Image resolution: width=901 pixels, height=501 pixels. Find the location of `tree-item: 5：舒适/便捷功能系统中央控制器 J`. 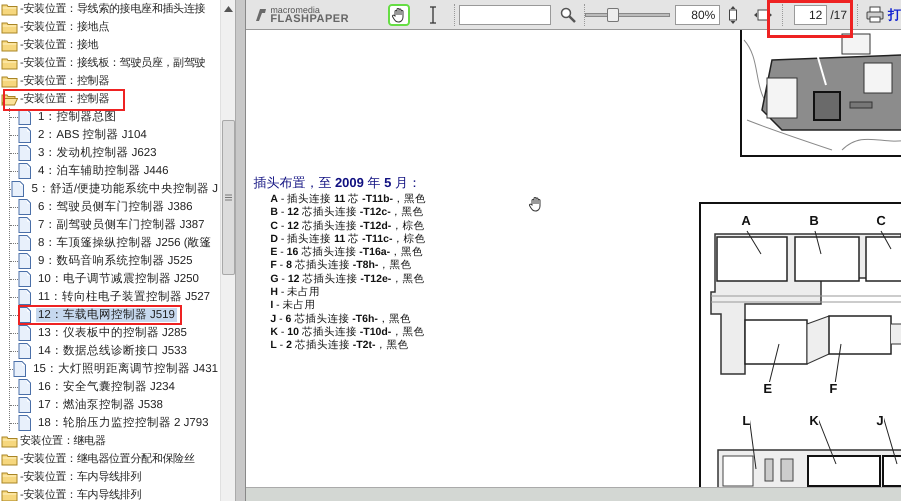

tree-item: 5：舒适/便捷功能系统中央控制器 J is located at coordinates (124, 189).